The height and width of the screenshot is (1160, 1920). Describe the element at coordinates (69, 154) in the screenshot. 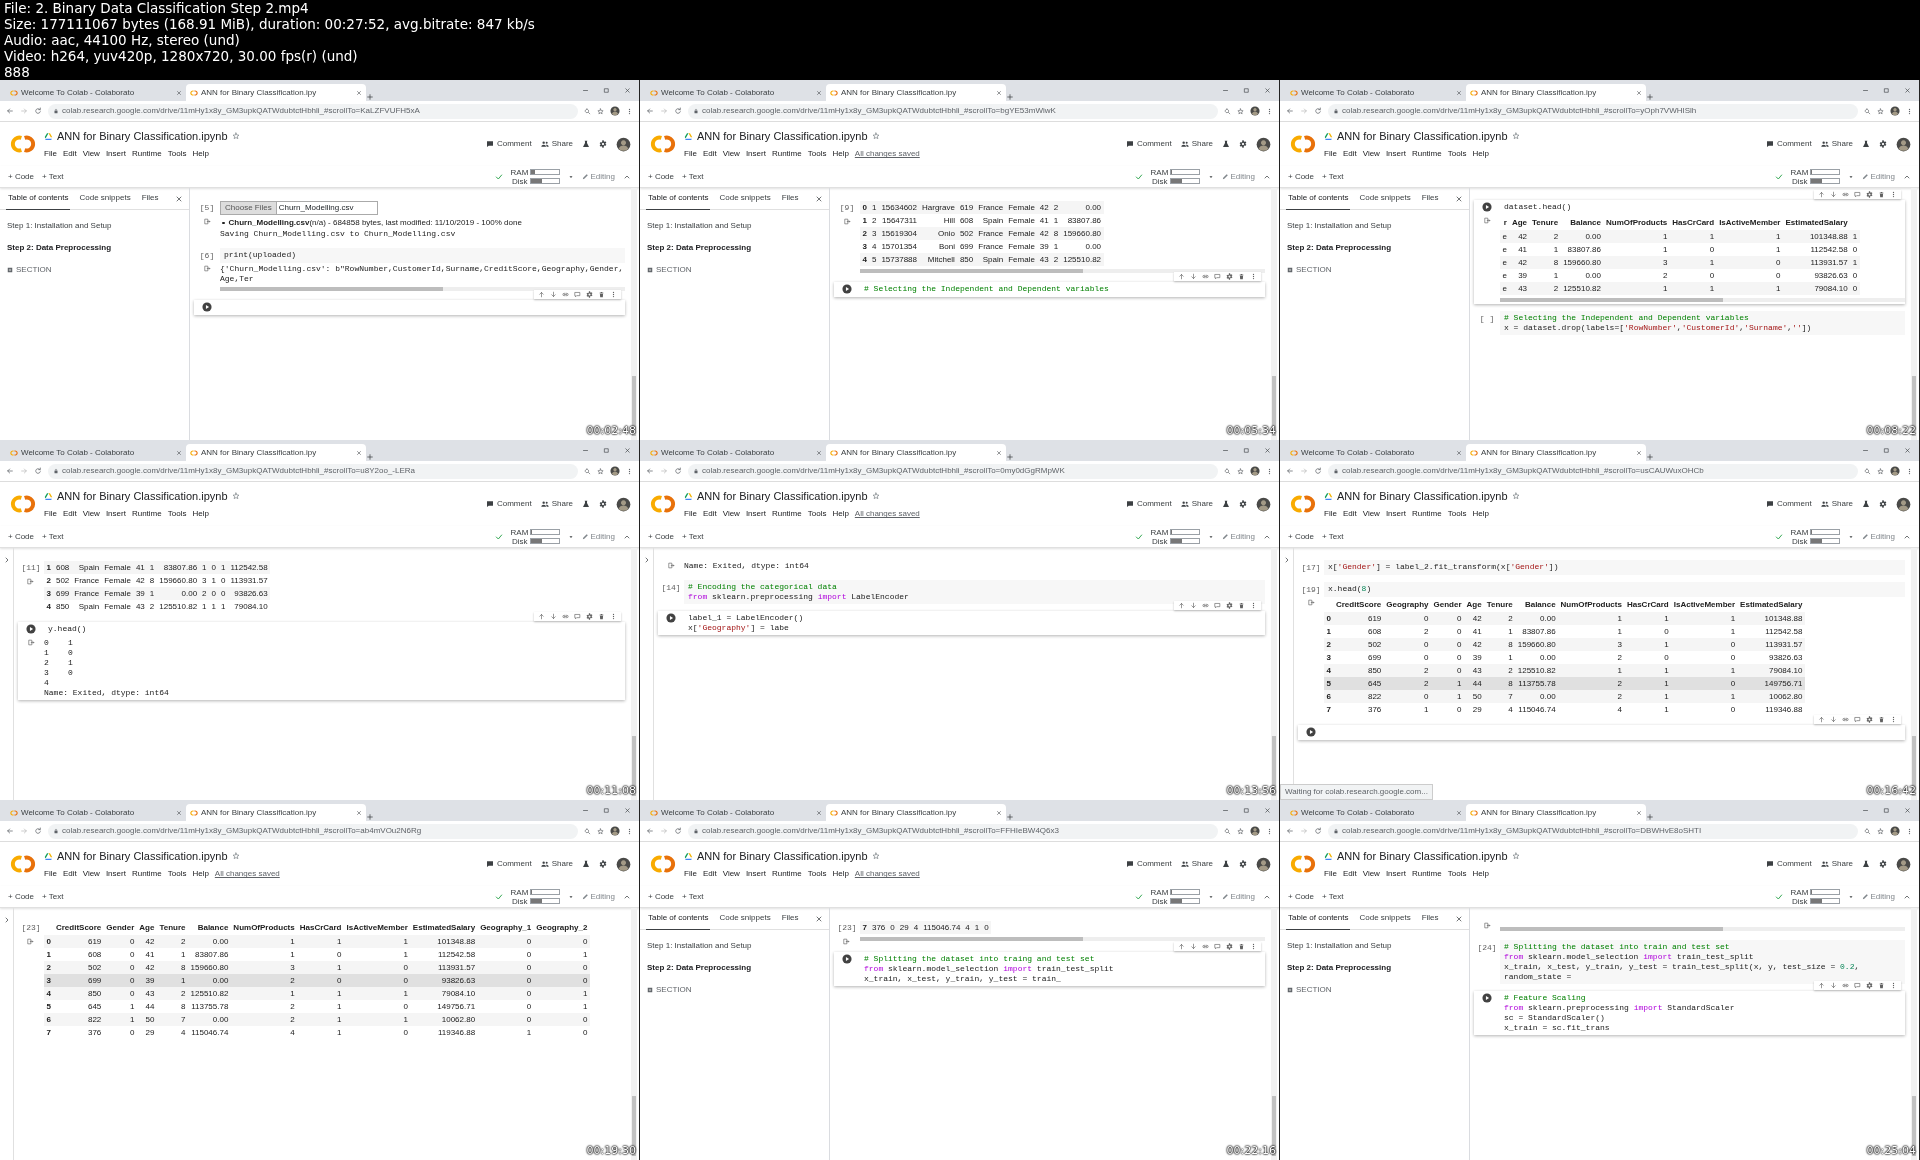

I see `menu-item: Edit` at that location.